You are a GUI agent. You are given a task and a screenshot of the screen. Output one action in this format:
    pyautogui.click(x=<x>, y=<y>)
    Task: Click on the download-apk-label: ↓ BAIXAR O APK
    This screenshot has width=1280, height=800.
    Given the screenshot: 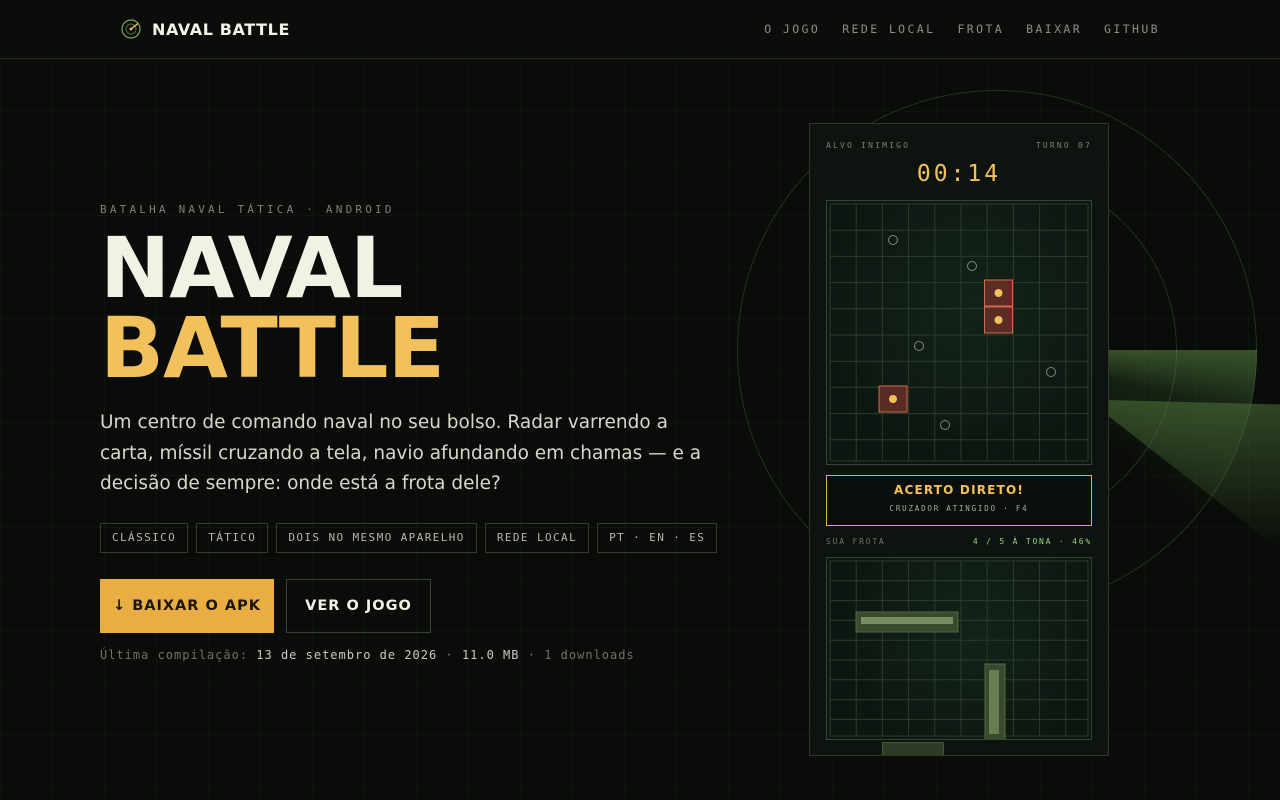 What is the action you would take?
    pyautogui.click(x=187, y=606)
    